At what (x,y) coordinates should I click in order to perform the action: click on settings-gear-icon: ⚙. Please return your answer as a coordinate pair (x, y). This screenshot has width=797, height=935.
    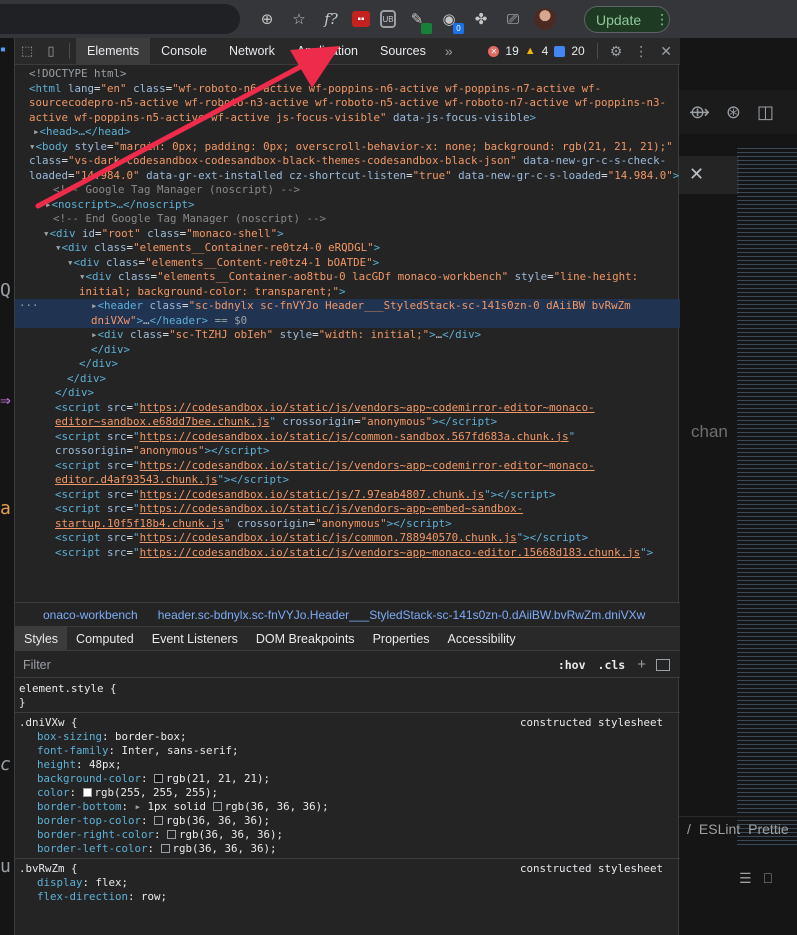
    Looking at the image, I should click on (616, 51).